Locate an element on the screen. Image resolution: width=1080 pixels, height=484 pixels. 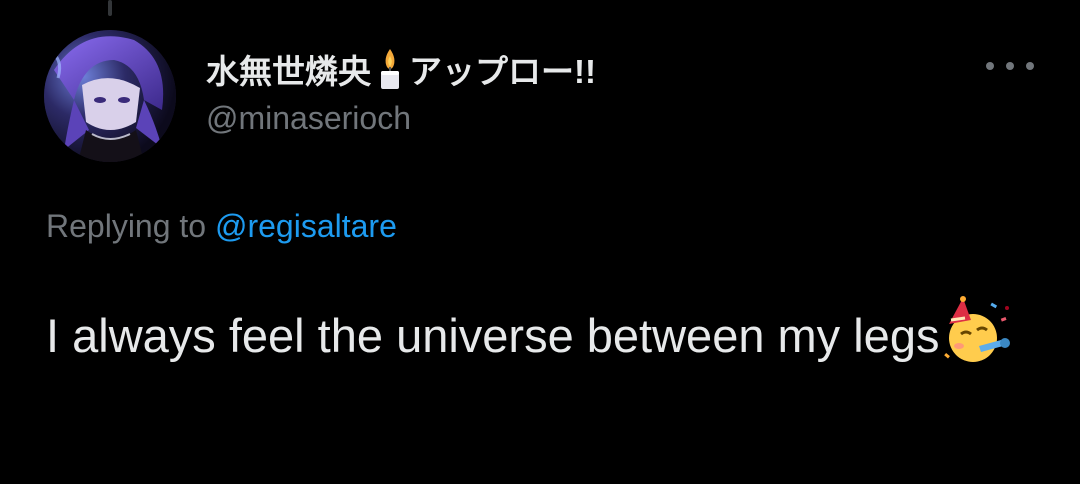
display-name: 水無世燐央 アップロー!! is located at coordinates (401, 69).